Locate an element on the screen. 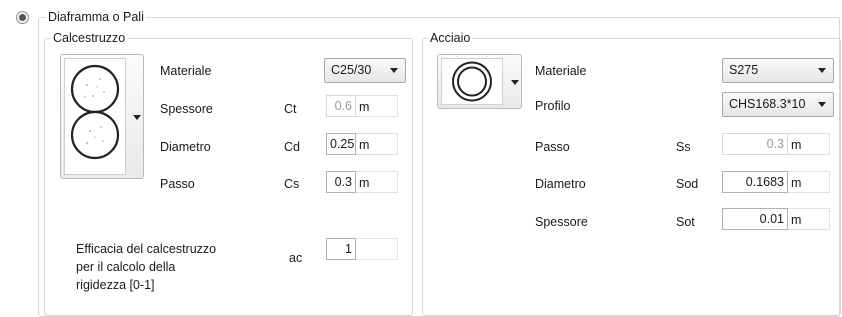  calc-spessore-label: Spessore is located at coordinates (186, 109).